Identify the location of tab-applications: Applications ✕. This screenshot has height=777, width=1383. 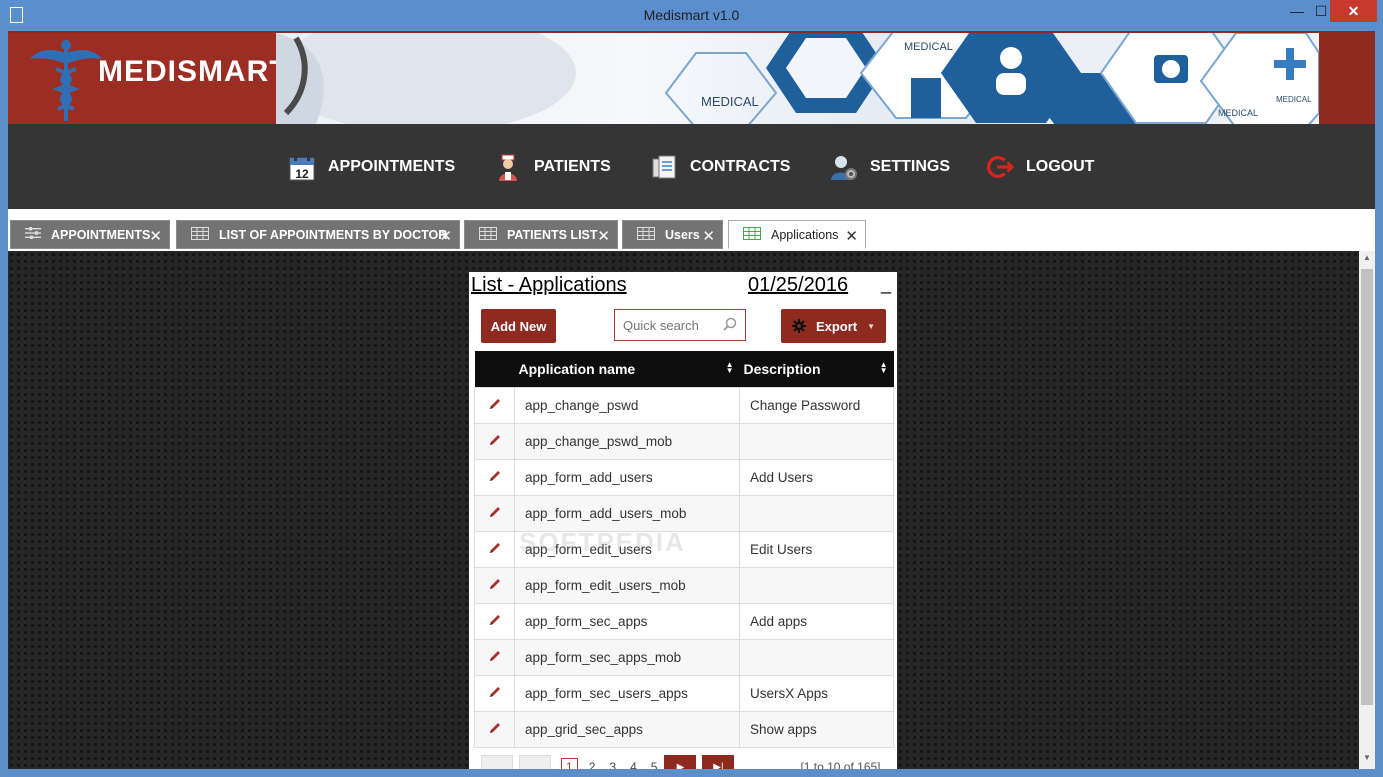
(797, 234).